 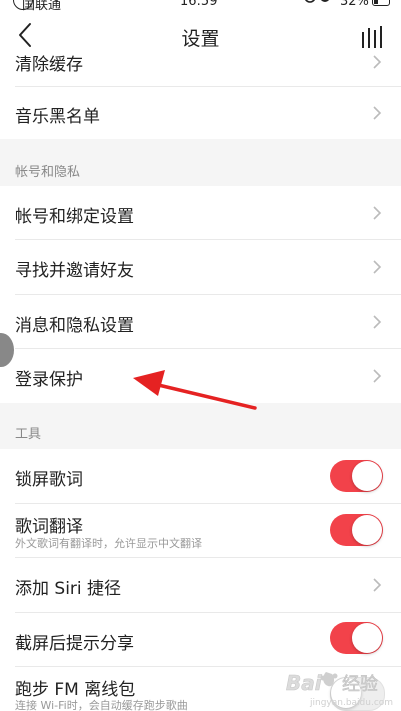 What do you see at coordinates (200, 530) in the screenshot?
I see `row-lyrics-translation: 歌词翻译 外文歌词有翻译时，允许显示中文翻译` at bounding box center [200, 530].